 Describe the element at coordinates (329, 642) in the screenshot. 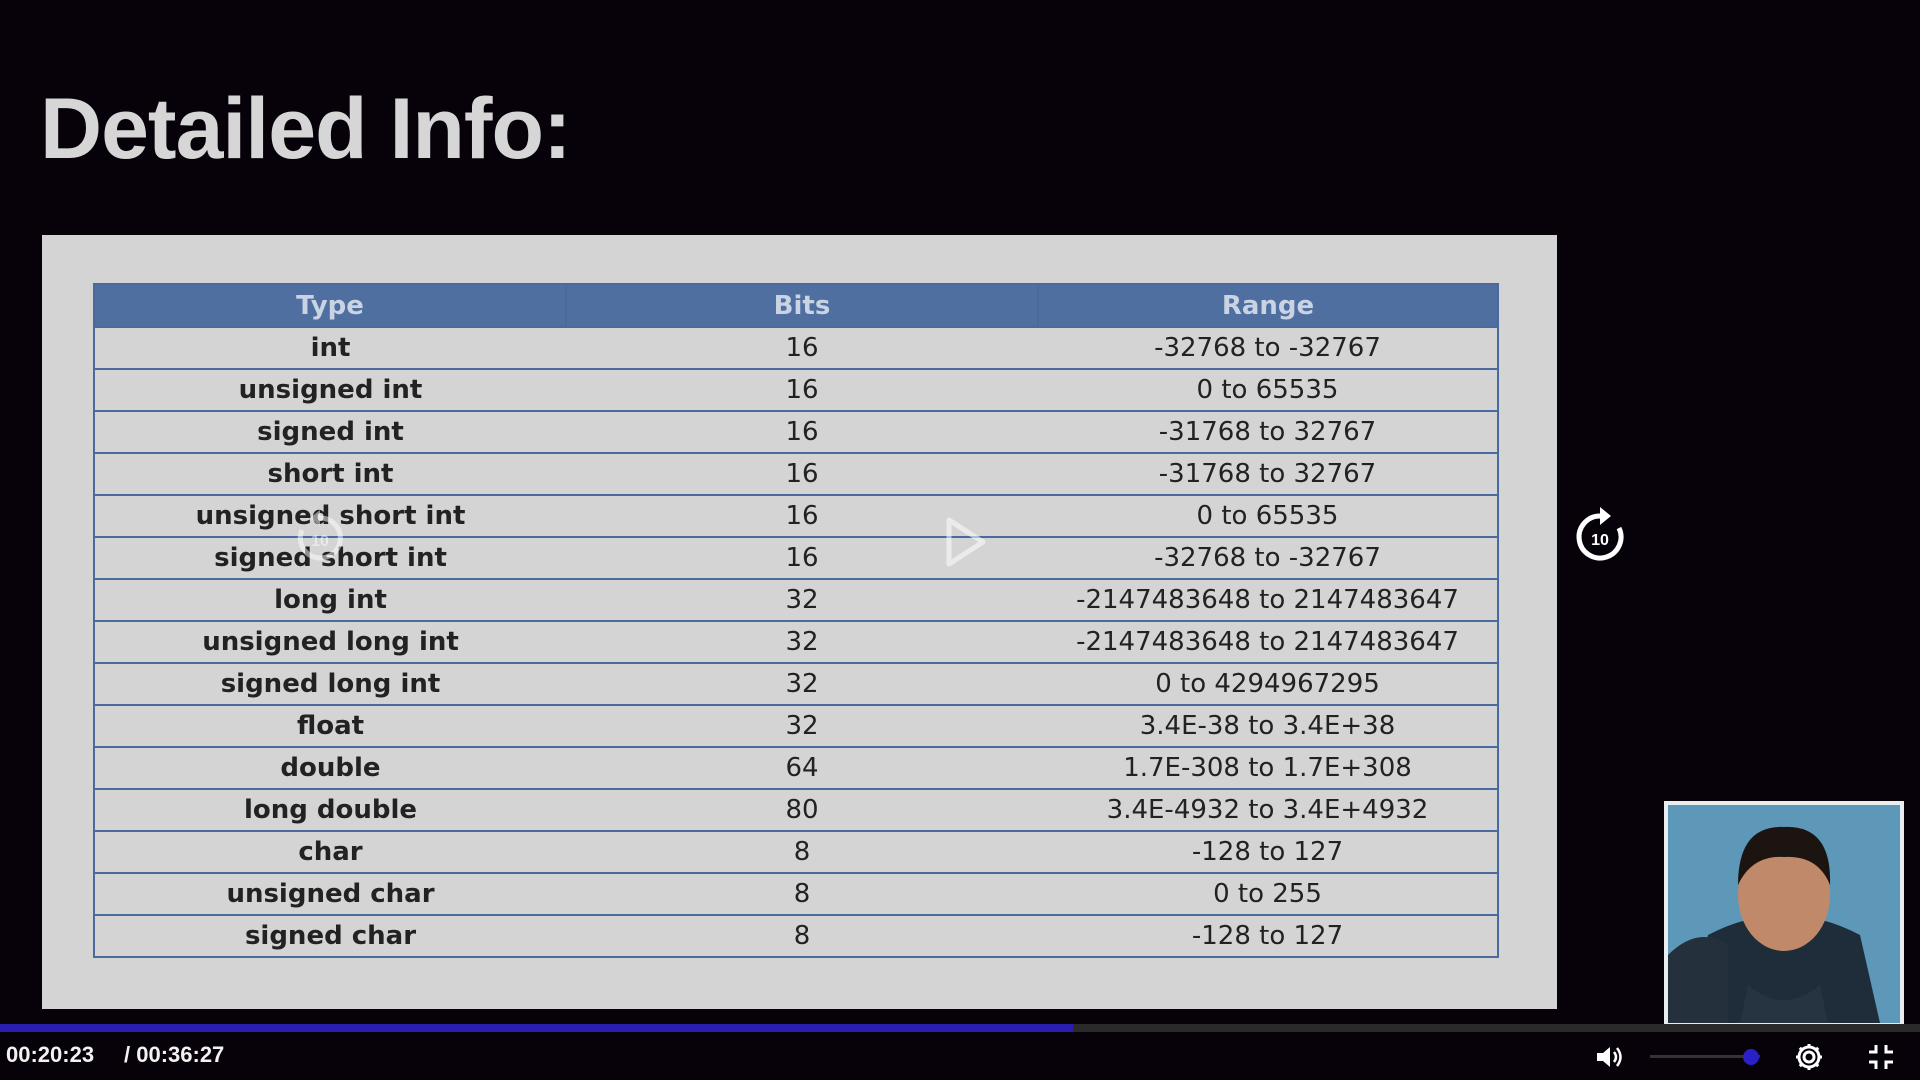

I see `cell-type: unsigned long int` at that location.